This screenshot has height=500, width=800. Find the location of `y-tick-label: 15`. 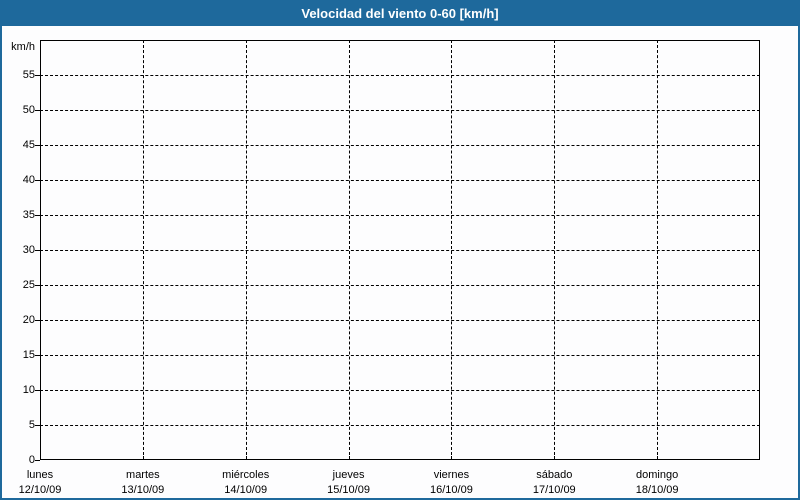

y-tick-label: 15 is located at coordinates (28, 355).